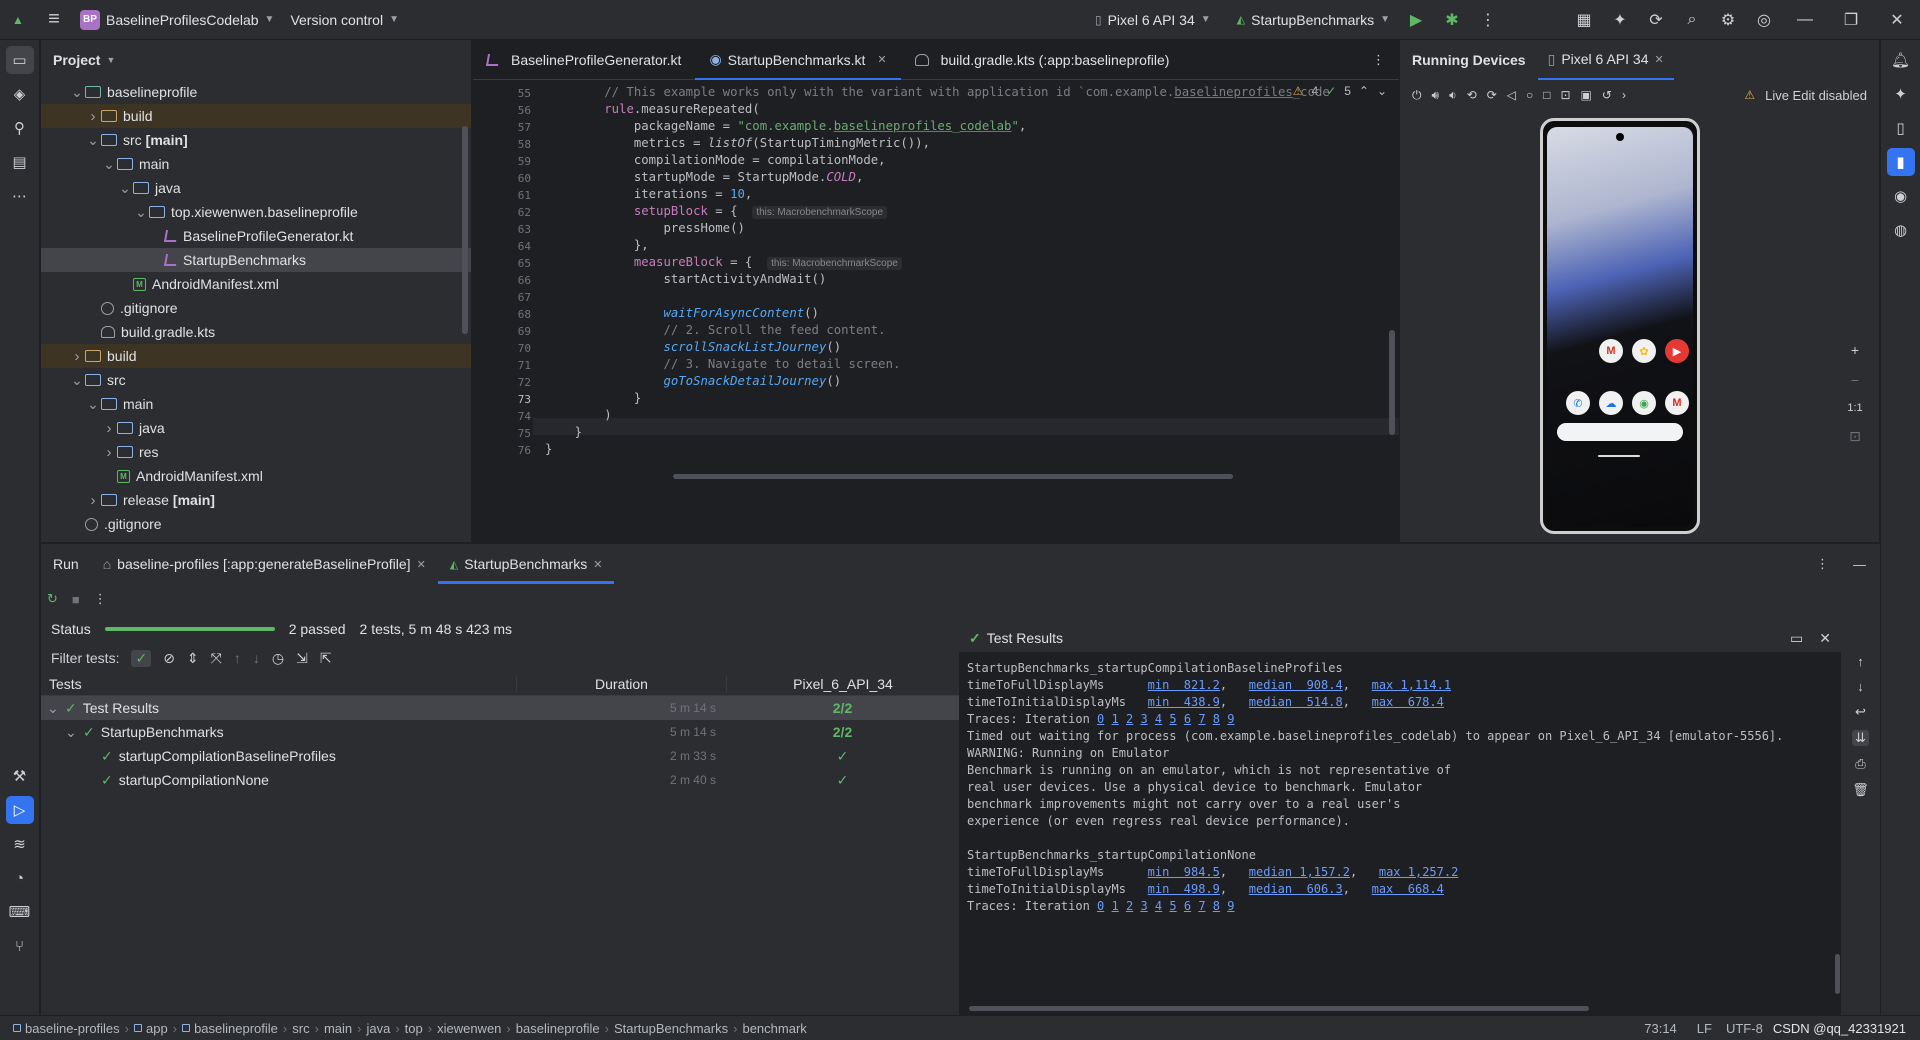  Describe the element at coordinates (1677, 351) in the screenshot. I see `youtube-app-icon: ▶` at that location.